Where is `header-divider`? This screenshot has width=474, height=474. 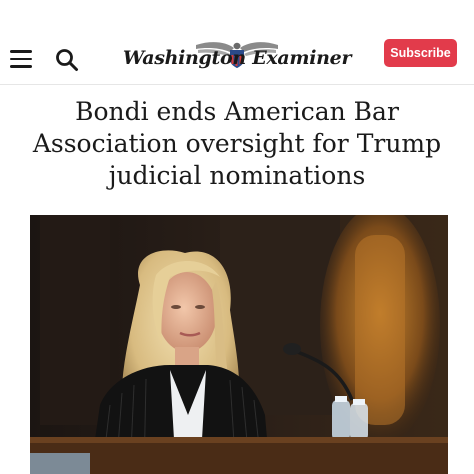
header-divider is located at coordinates (237, 84).